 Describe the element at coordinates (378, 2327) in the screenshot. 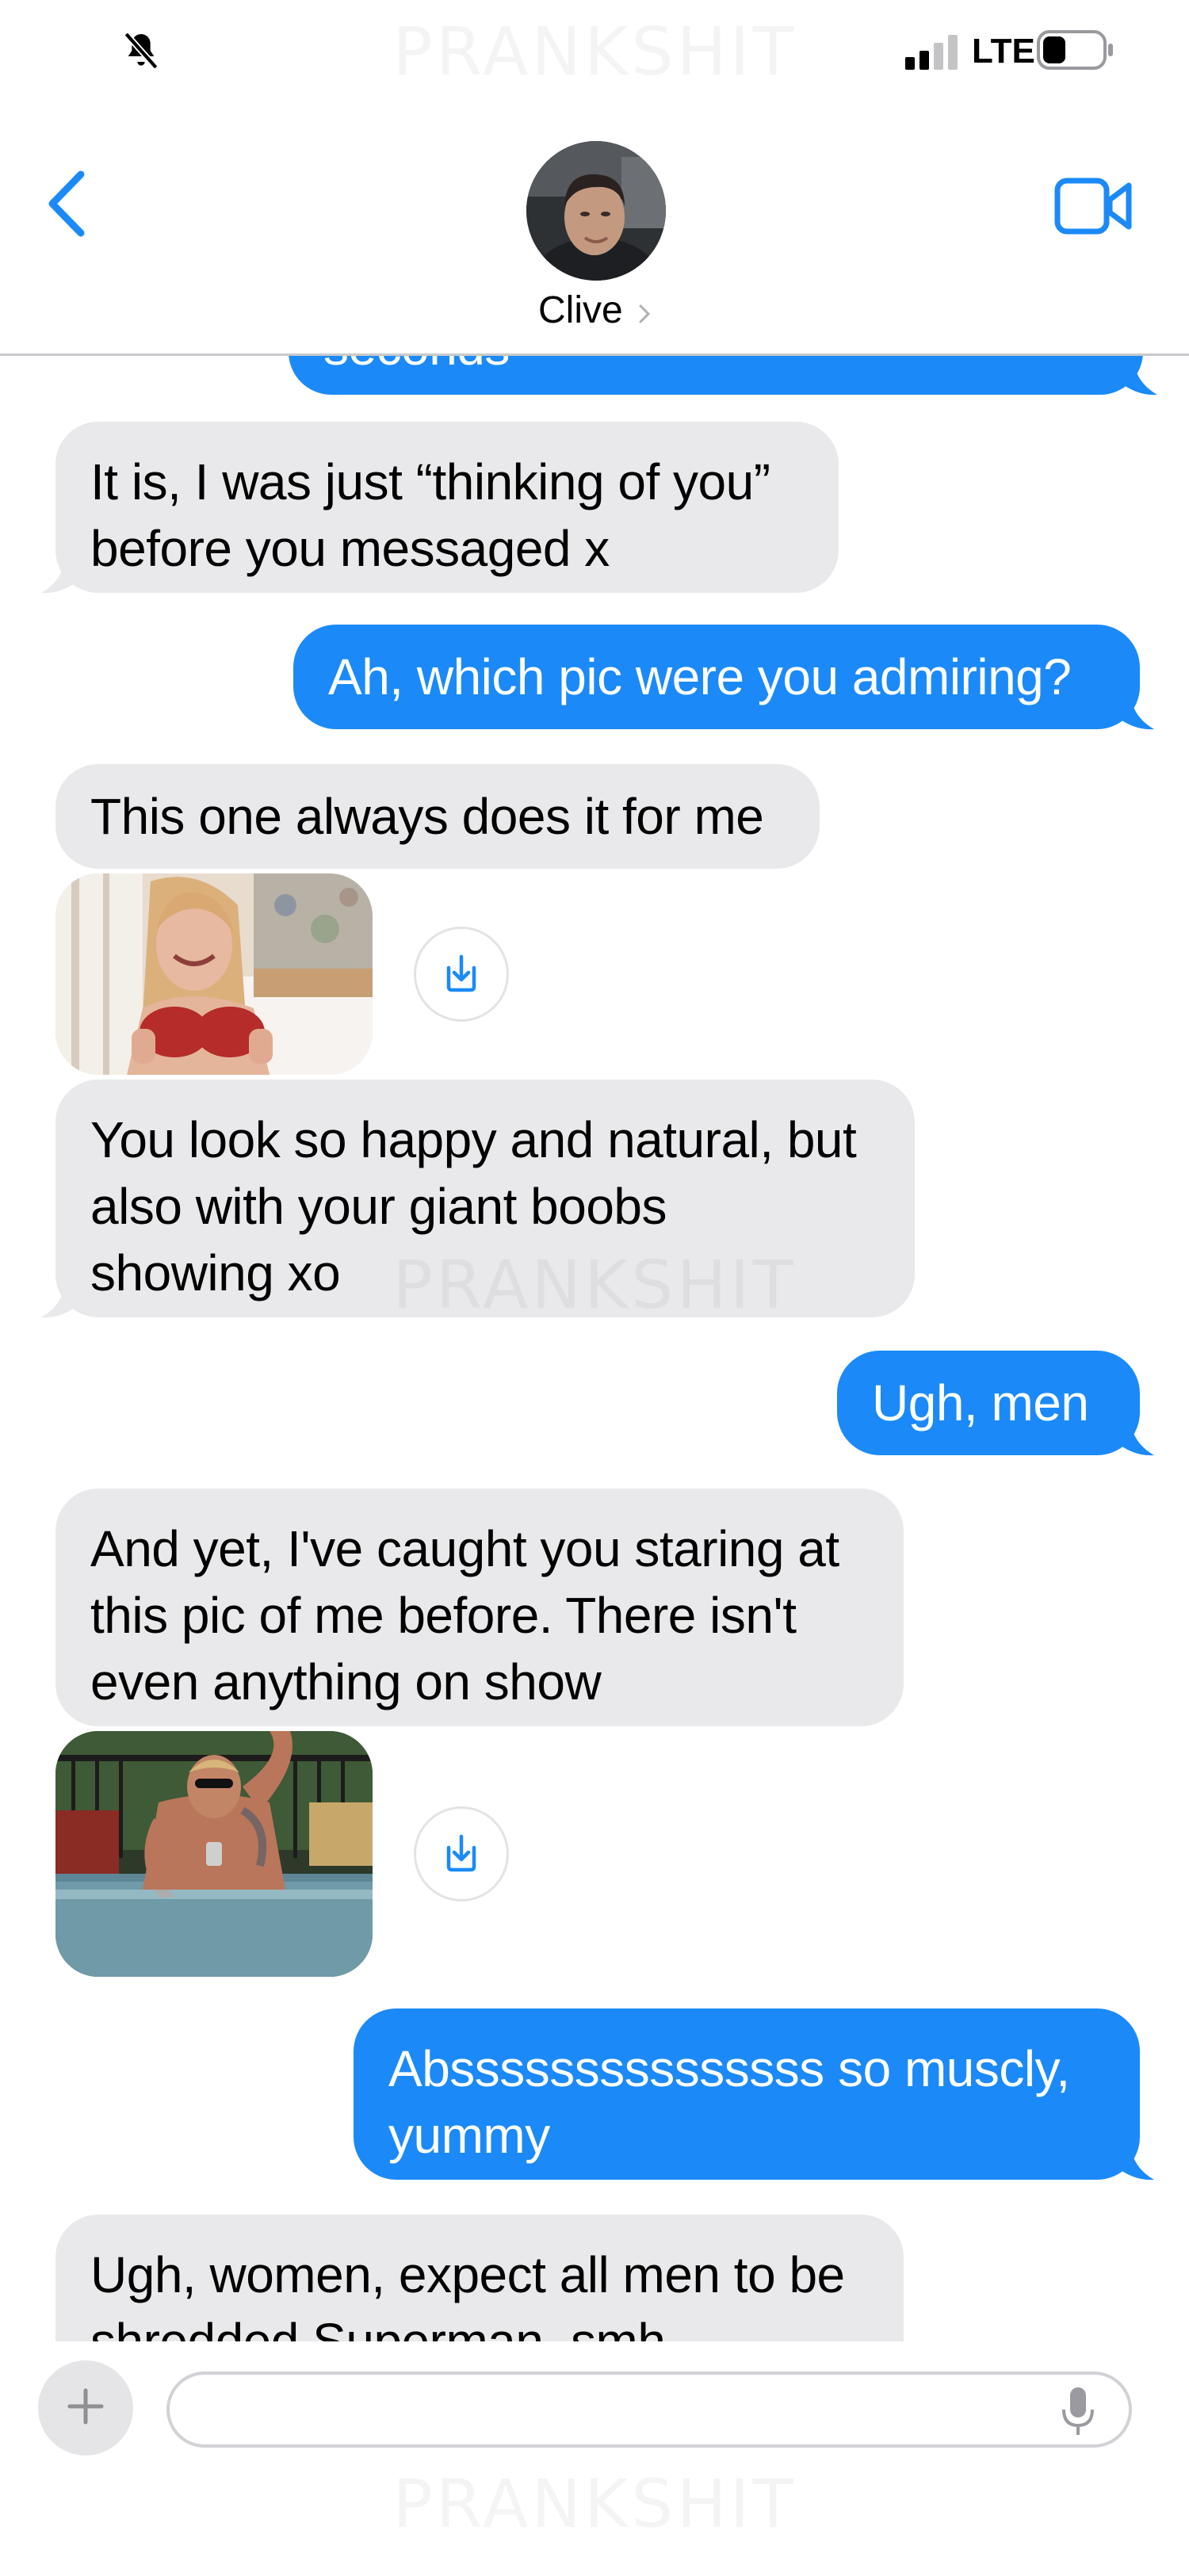

I see `message-line: shredded Superman, smh` at that location.